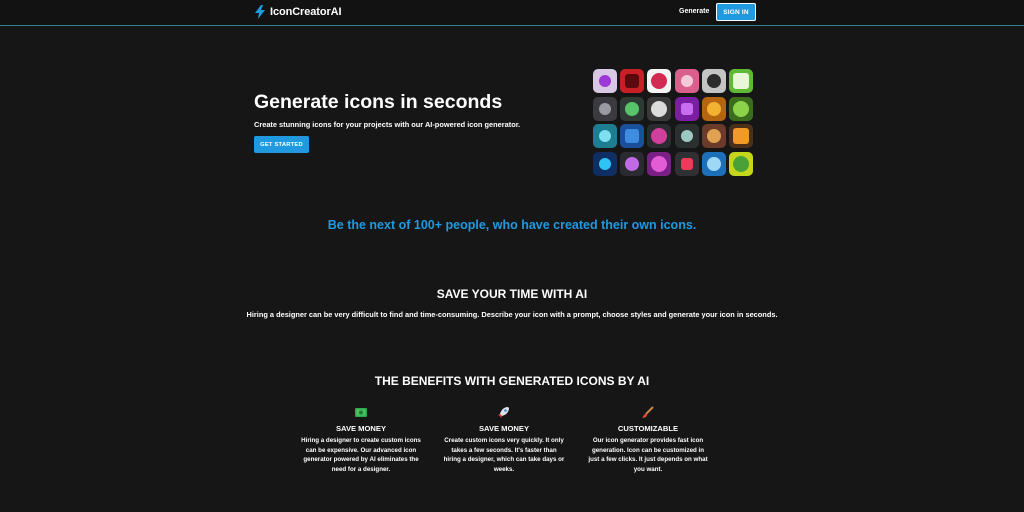 The height and width of the screenshot is (512, 1024). What do you see at coordinates (503, 412) in the screenshot?
I see `rocket-icon` at bounding box center [503, 412].